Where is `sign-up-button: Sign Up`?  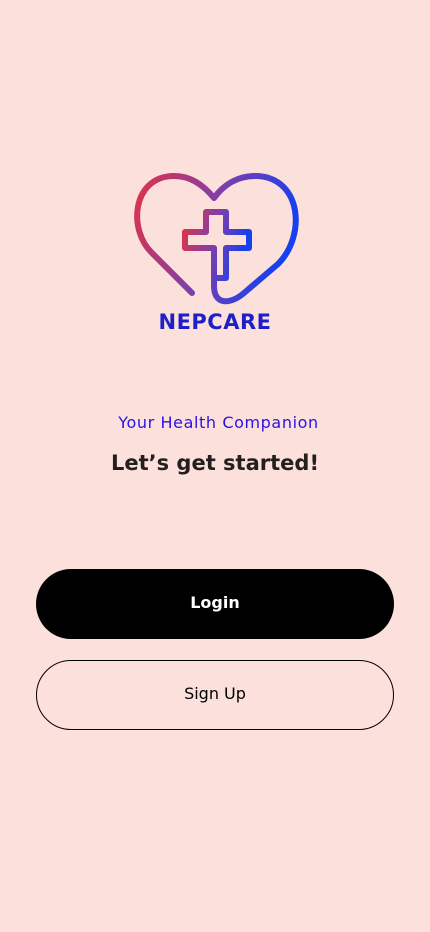 sign-up-button: Sign Up is located at coordinates (215, 695).